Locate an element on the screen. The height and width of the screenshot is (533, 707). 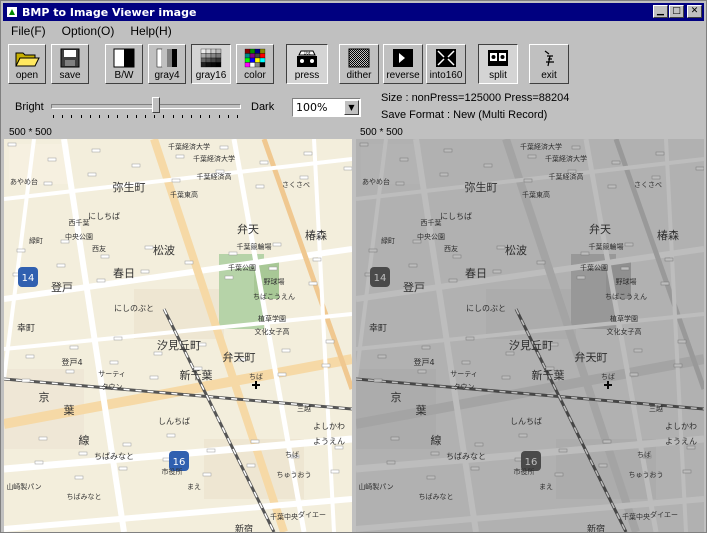
color-button: color is located at coordinates (255, 64).